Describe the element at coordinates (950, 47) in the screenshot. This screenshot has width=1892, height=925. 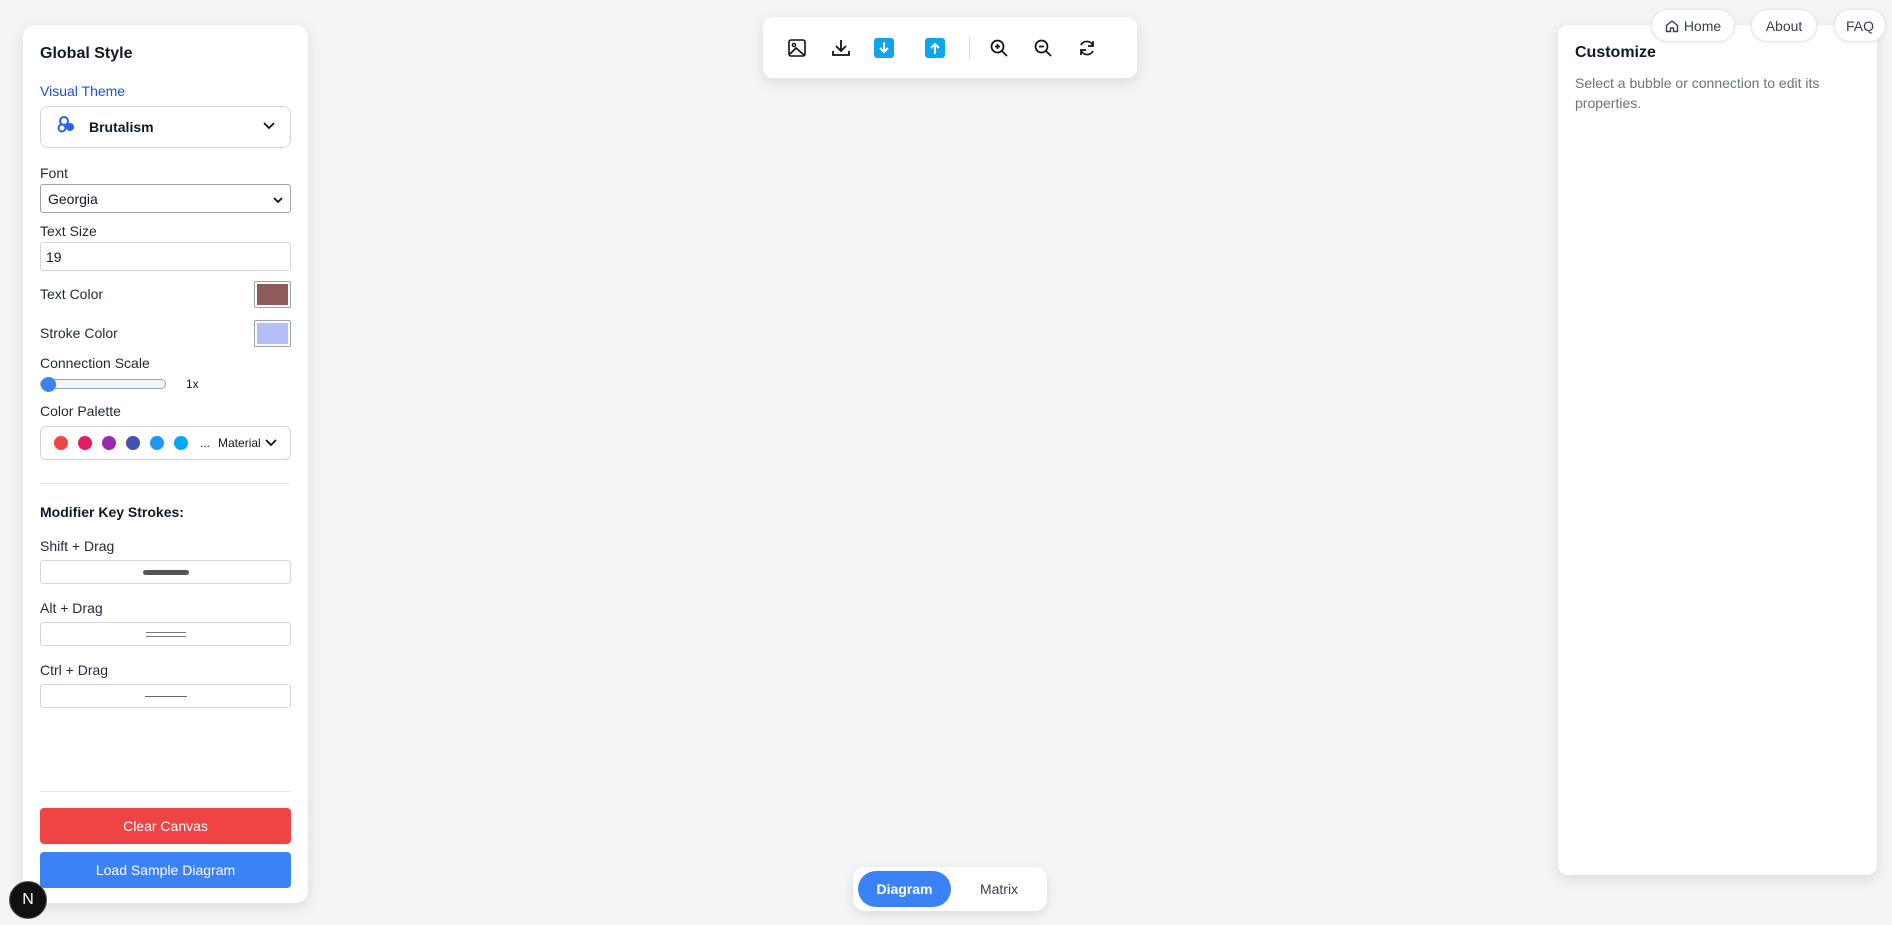
I see `toolbar` at that location.